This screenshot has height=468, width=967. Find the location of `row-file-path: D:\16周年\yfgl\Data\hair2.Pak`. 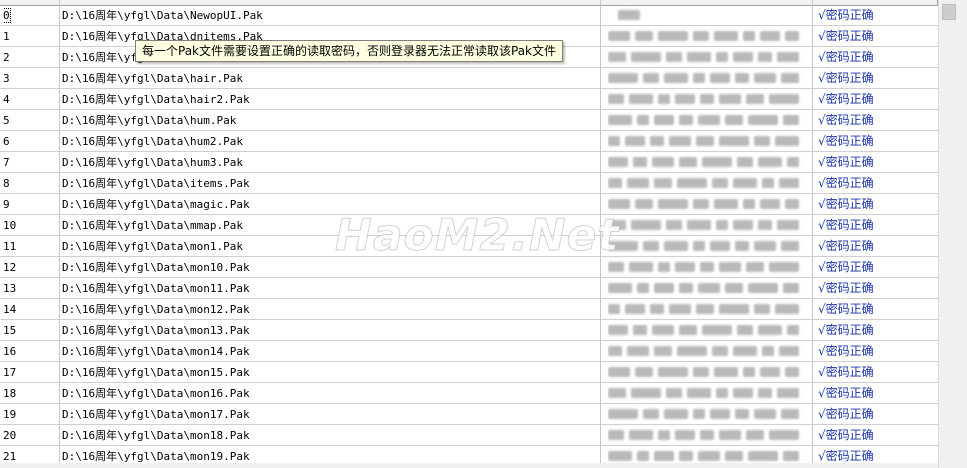

row-file-path: D:\16周年\yfgl\Data\hair2.Pak is located at coordinates (156, 99).